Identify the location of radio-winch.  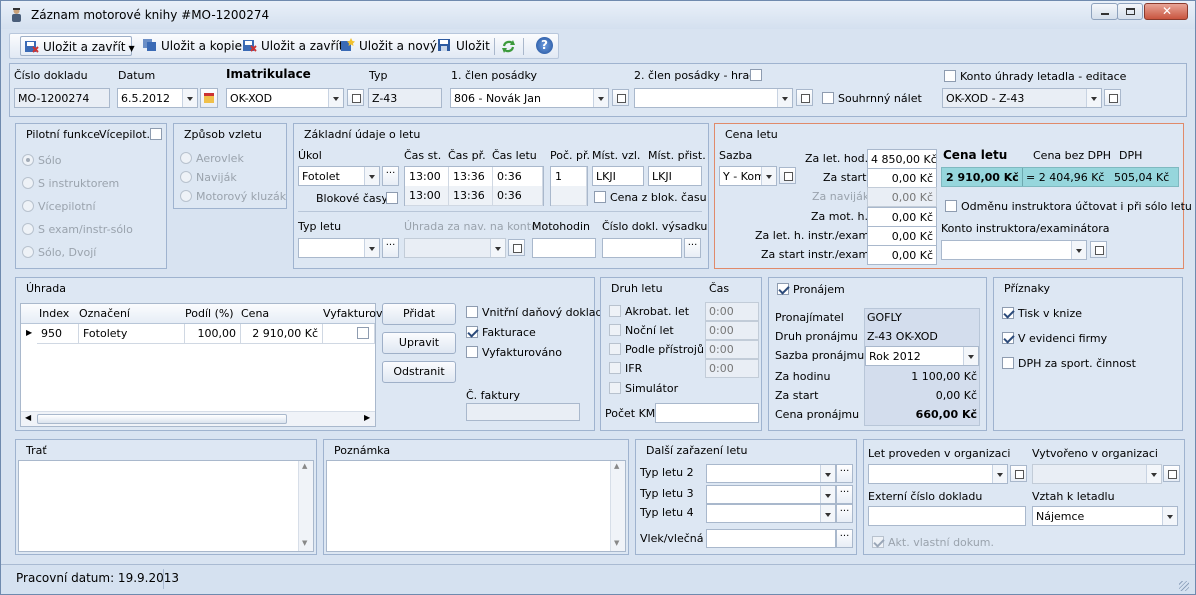
(186, 177).